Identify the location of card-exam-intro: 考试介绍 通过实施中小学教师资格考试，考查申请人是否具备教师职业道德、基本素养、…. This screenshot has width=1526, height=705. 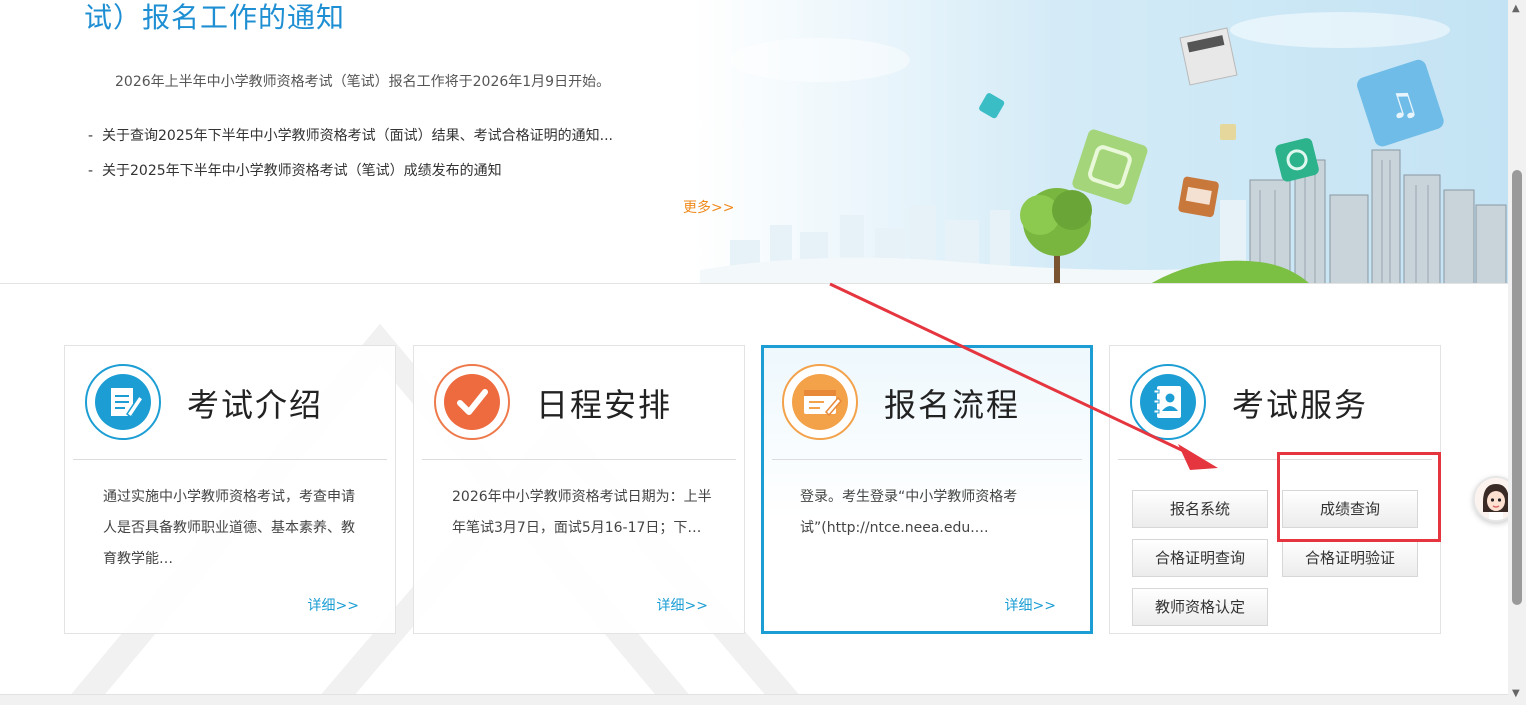
(230, 489).